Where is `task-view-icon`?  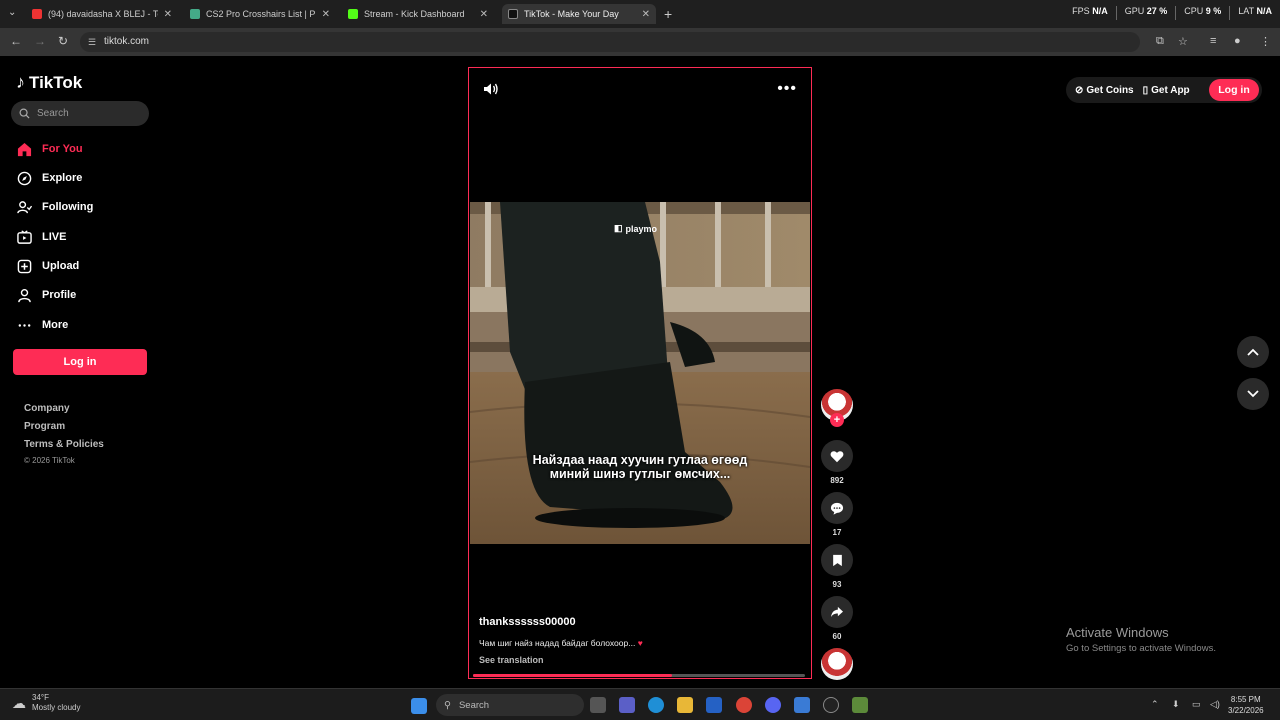
task-view-icon is located at coordinates (598, 705).